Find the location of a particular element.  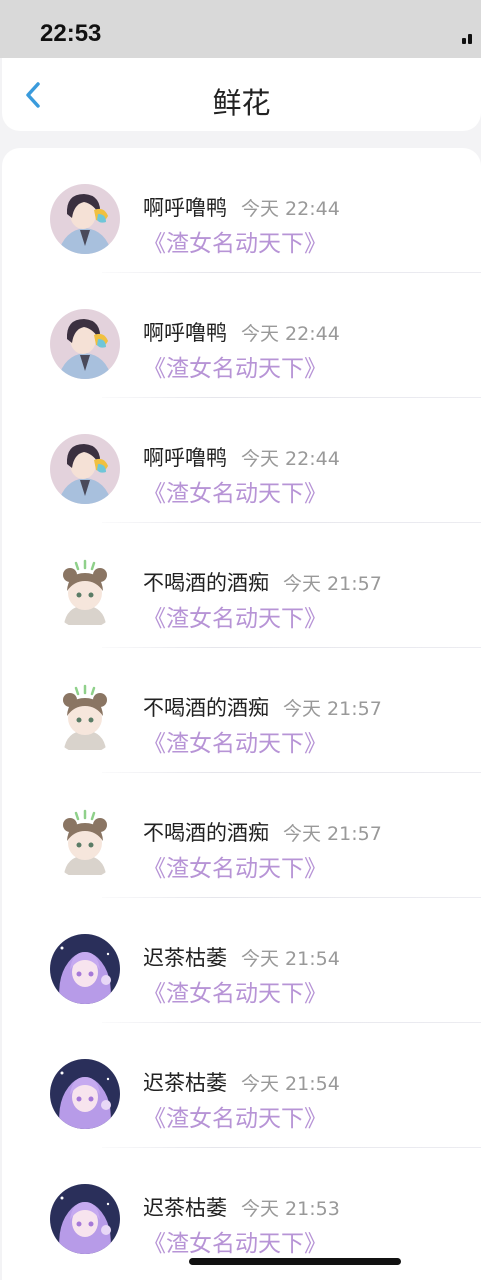

status-time: 22:53 is located at coordinates (71, 33).